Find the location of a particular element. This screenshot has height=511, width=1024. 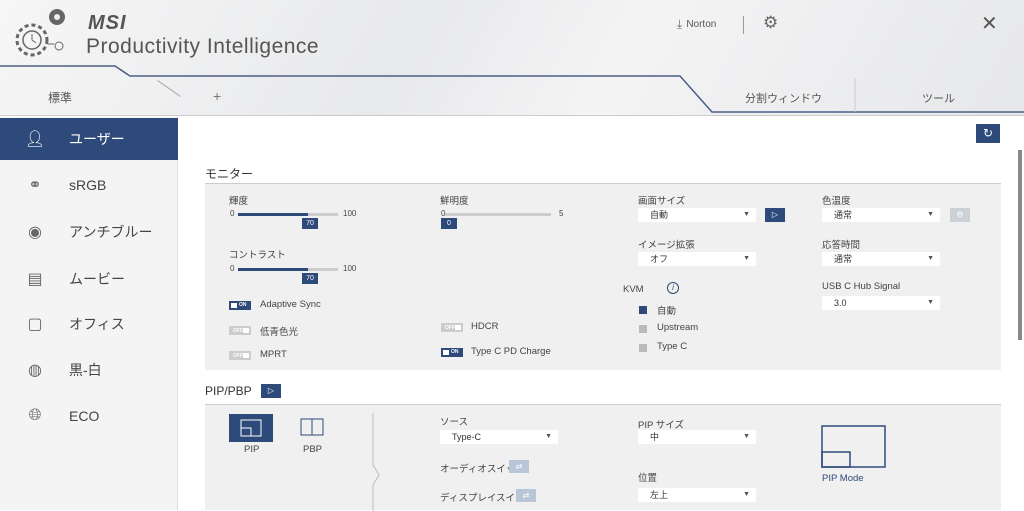

section-divider is located at coordinates (376, 462).